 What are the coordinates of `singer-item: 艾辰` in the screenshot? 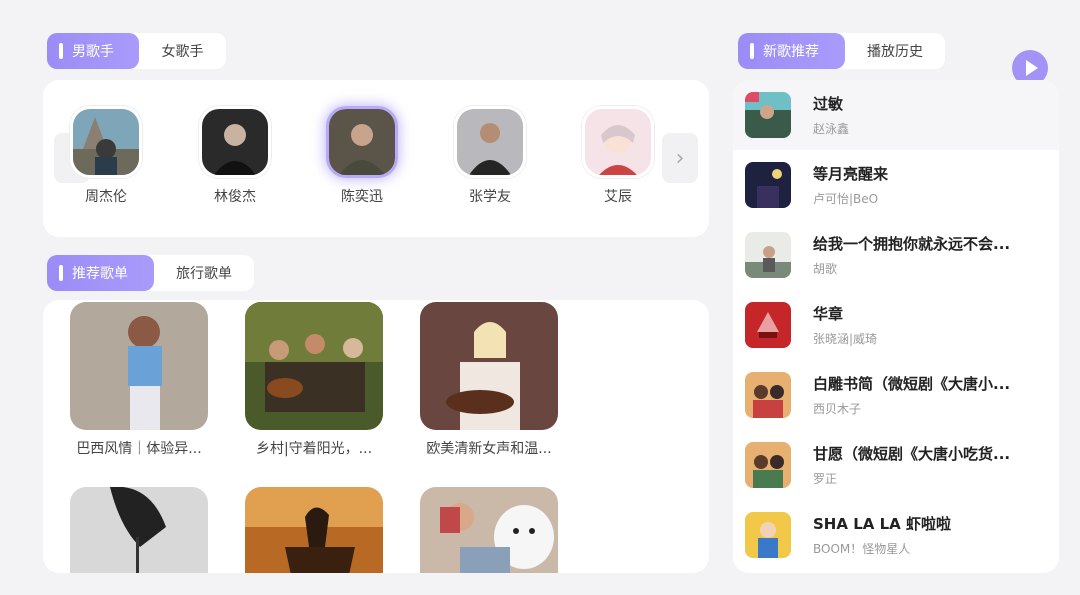 It's located at (618, 156).